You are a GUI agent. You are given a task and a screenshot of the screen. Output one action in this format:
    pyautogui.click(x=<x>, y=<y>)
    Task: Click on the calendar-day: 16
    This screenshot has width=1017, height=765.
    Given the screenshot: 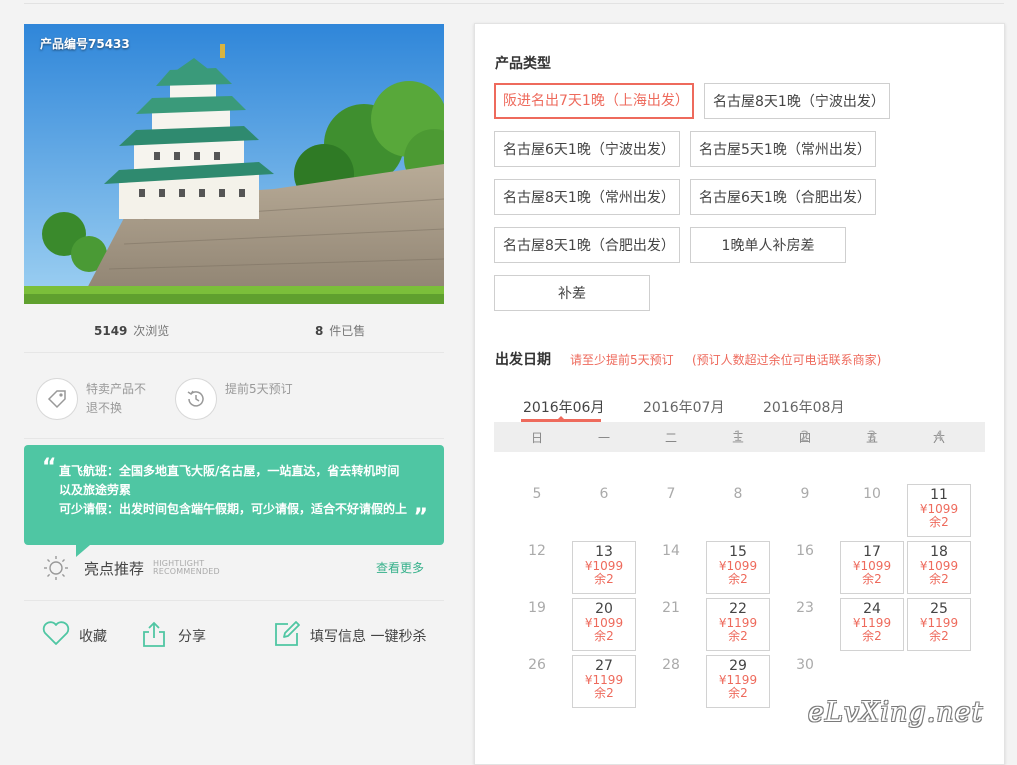 What is the action you would take?
    pyautogui.click(x=805, y=567)
    